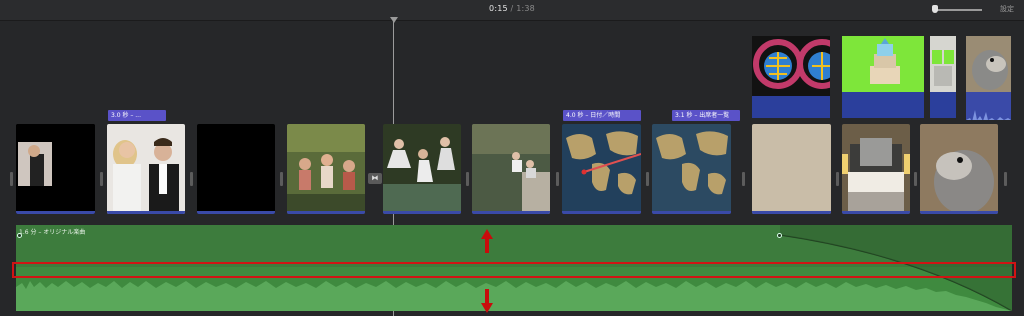 The image size is (1024, 316). I want to click on bedroom-thumbnail, so click(876, 169).